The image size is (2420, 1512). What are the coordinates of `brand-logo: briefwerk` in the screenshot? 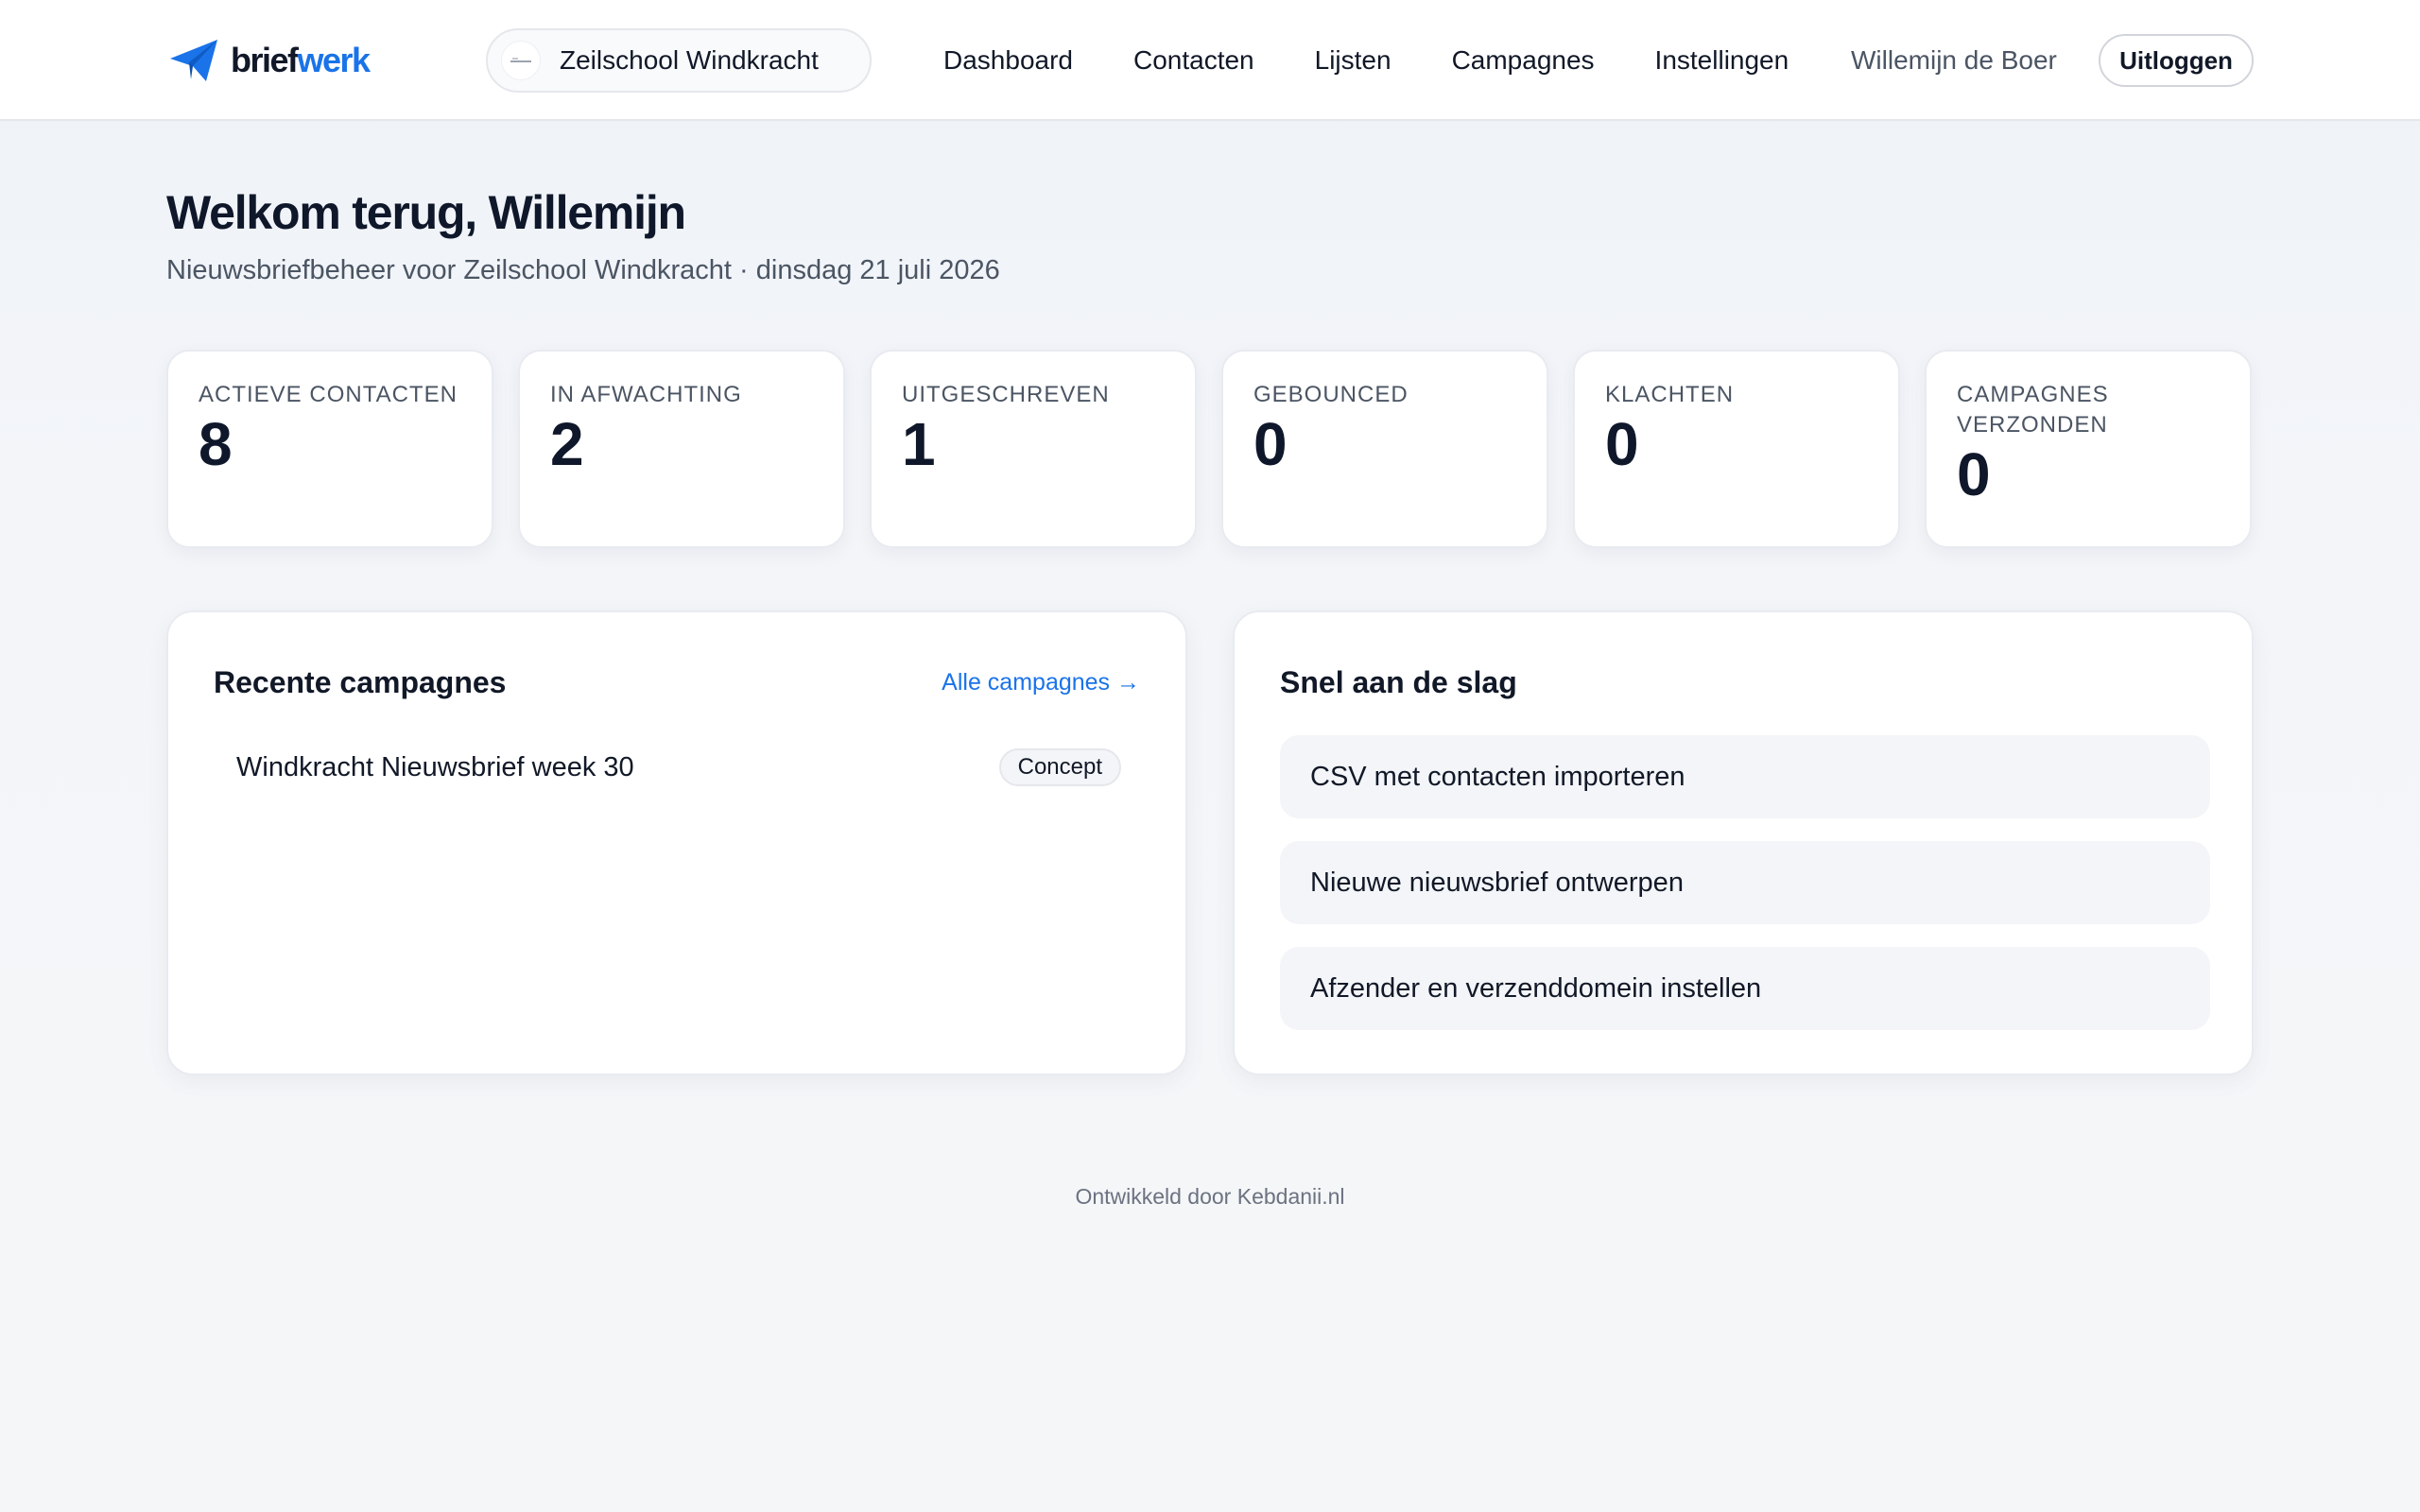 It's located at (270, 60).